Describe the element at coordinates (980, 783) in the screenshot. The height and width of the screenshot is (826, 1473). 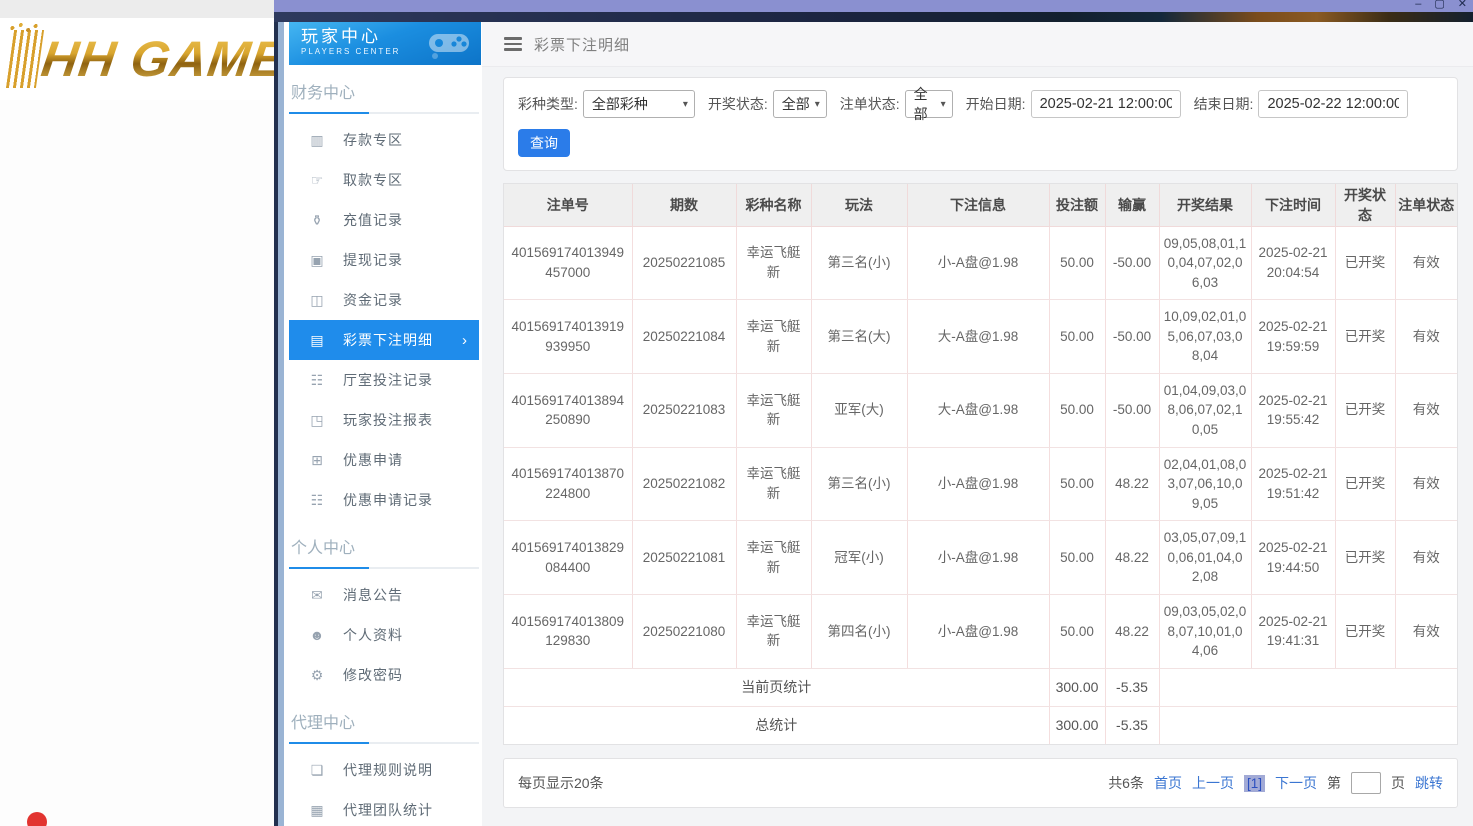
I see `pagination-bar: 每页显示20条 共6条 首页 上一页 [1] 下一页 第 页 跳转` at that location.